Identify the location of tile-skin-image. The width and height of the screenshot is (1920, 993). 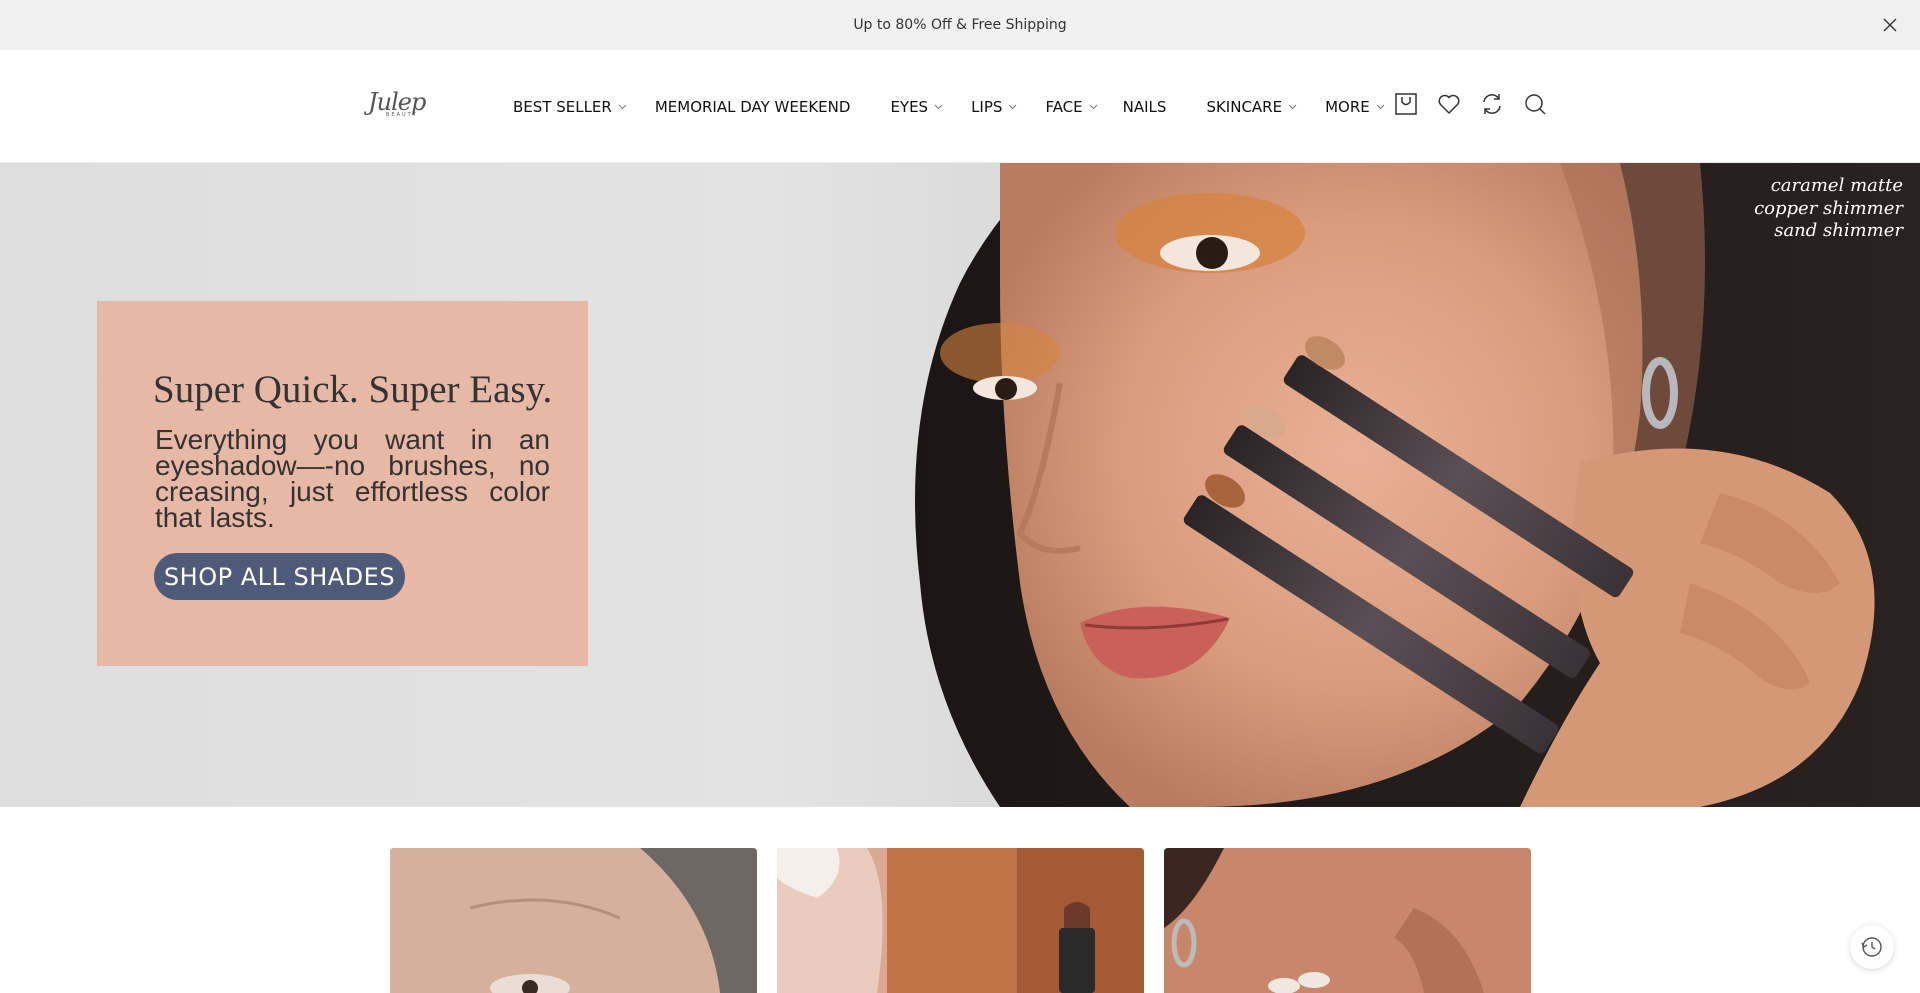
(1347, 920).